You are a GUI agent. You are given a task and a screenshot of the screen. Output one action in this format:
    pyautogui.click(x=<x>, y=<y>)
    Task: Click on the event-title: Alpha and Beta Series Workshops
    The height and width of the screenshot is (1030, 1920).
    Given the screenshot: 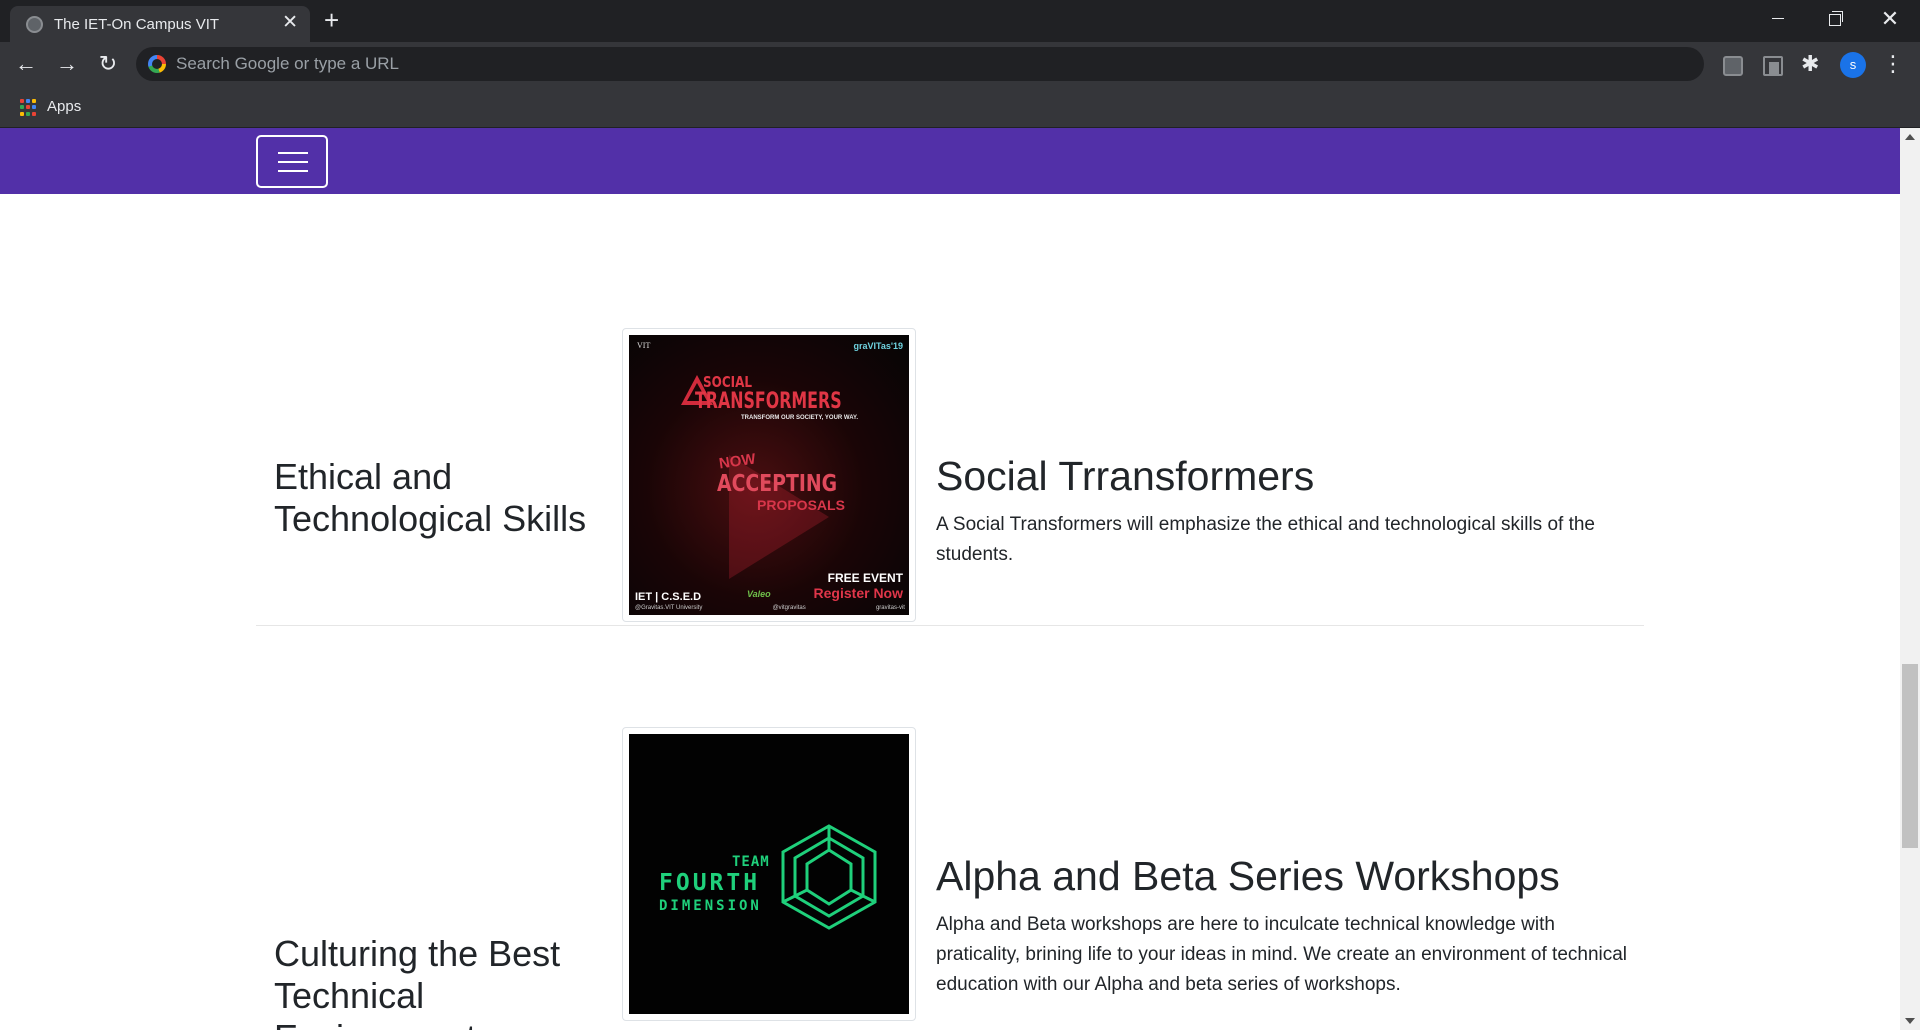 What is the action you would take?
    pyautogui.click(x=1248, y=876)
    